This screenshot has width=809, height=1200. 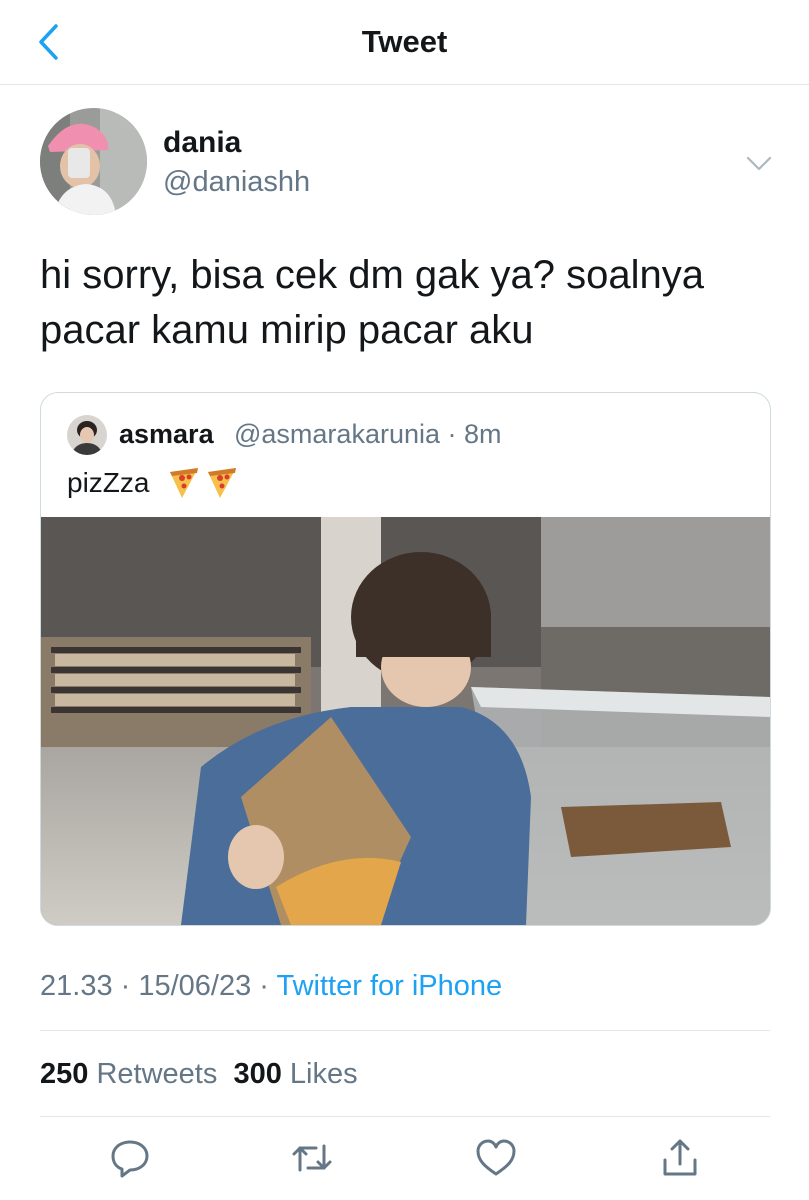 I want to click on likes-count: 300, so click(x=257, y=1074).